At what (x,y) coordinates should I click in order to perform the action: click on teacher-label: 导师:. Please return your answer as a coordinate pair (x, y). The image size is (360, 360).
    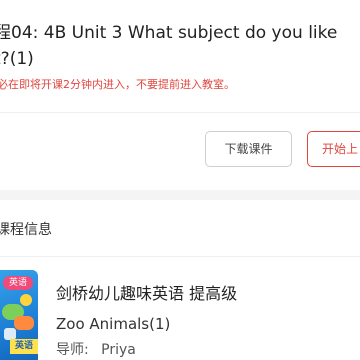
    Looking at the image, I should click on (72, 350).